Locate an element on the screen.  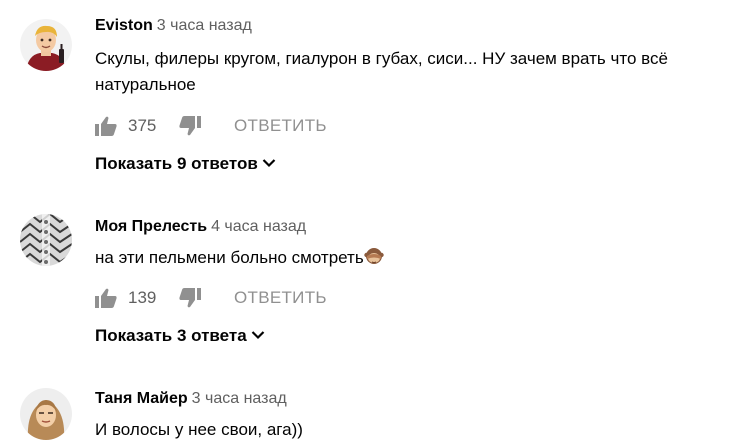
like-count: 375 is located at coordinates (142, 125).